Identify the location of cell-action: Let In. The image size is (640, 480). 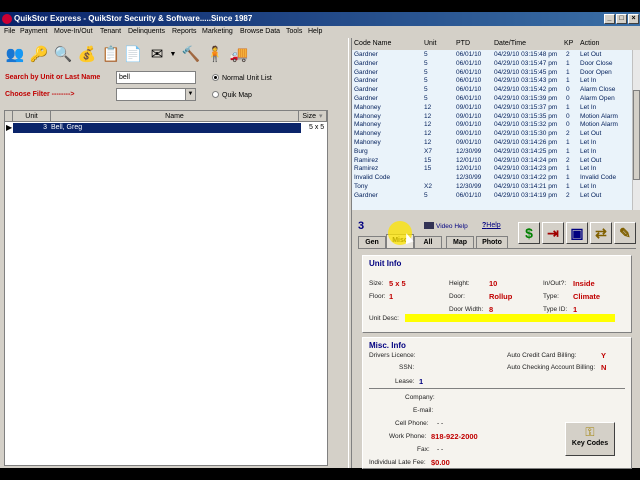
(588, 169).